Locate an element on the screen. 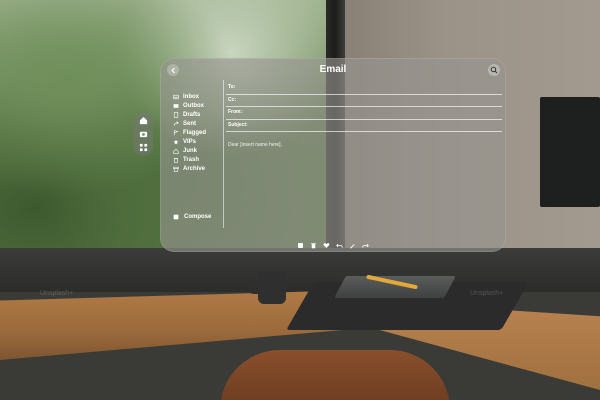 This screenshot has height=400, width=600. from-row: From: is located at coordinates (364, 113).